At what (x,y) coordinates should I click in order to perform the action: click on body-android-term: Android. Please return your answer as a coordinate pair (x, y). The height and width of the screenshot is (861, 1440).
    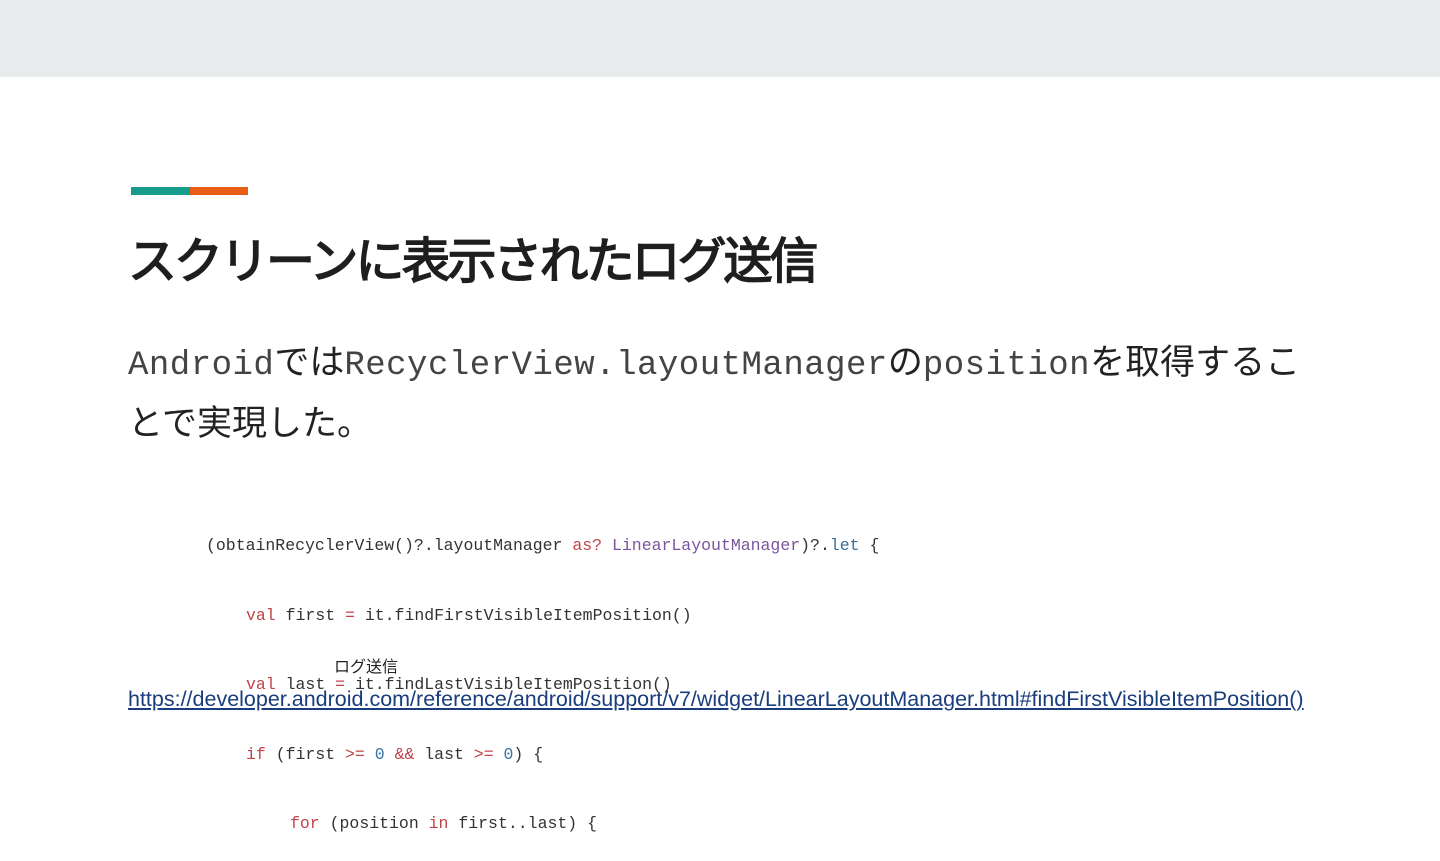
    Looking at the image, I should click on (201, 366).